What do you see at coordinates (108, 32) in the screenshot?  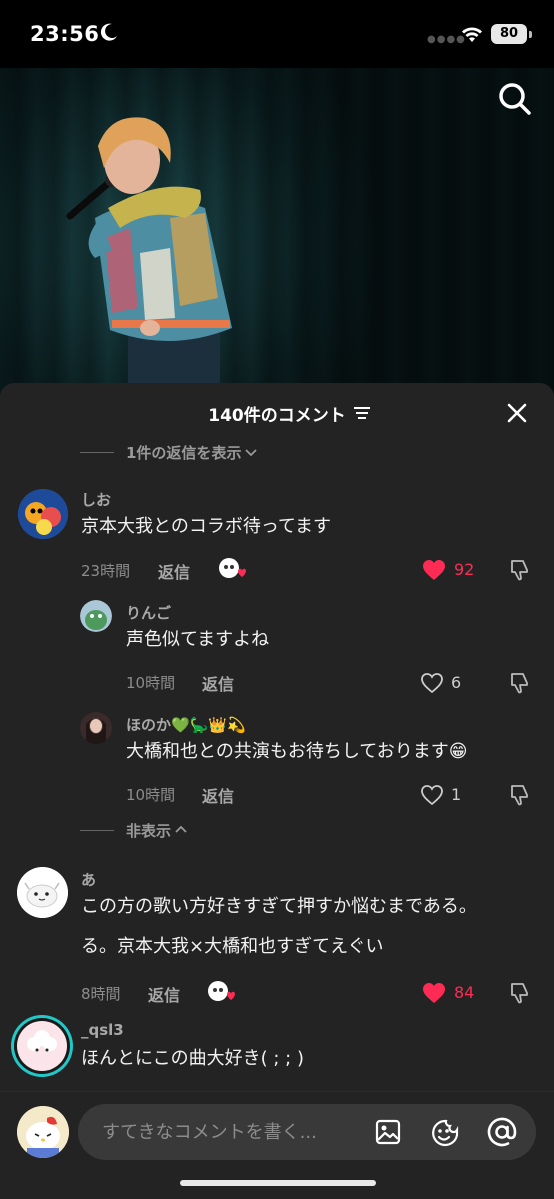 I see `moon-icon` at bounding box center [108, 32].